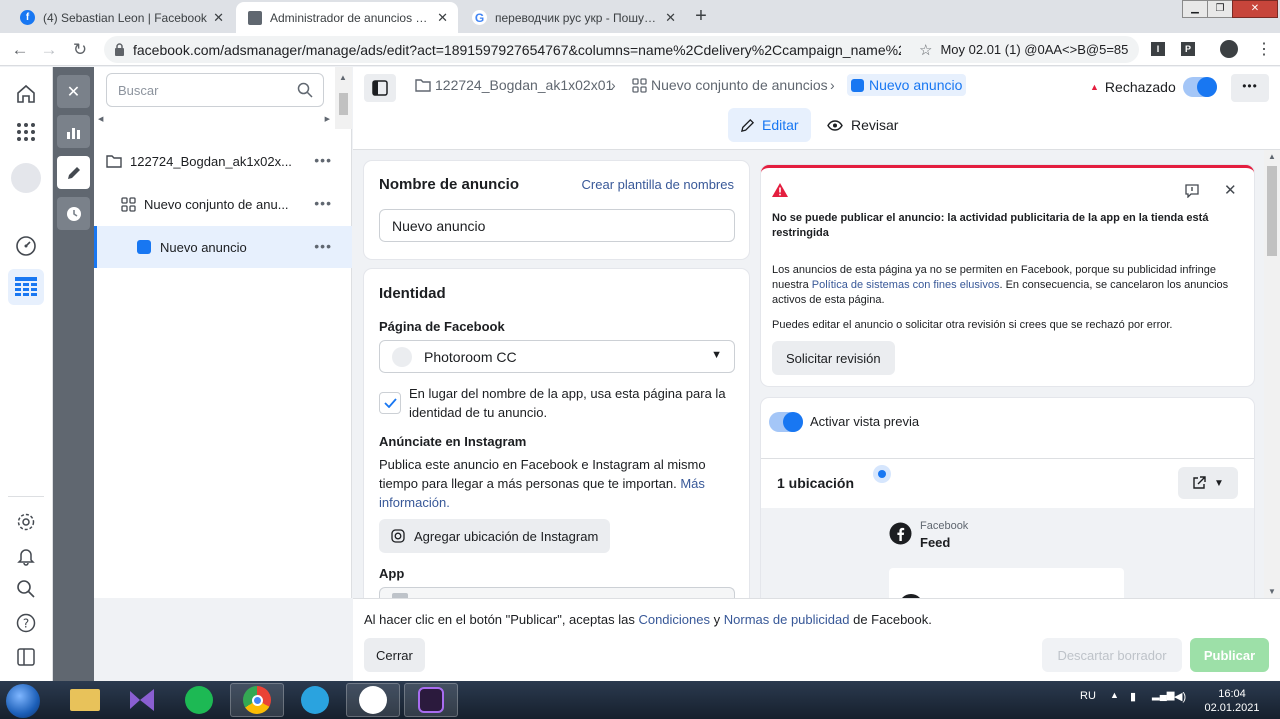  I want to click on ad-active-toggle, so click(1200, 87).